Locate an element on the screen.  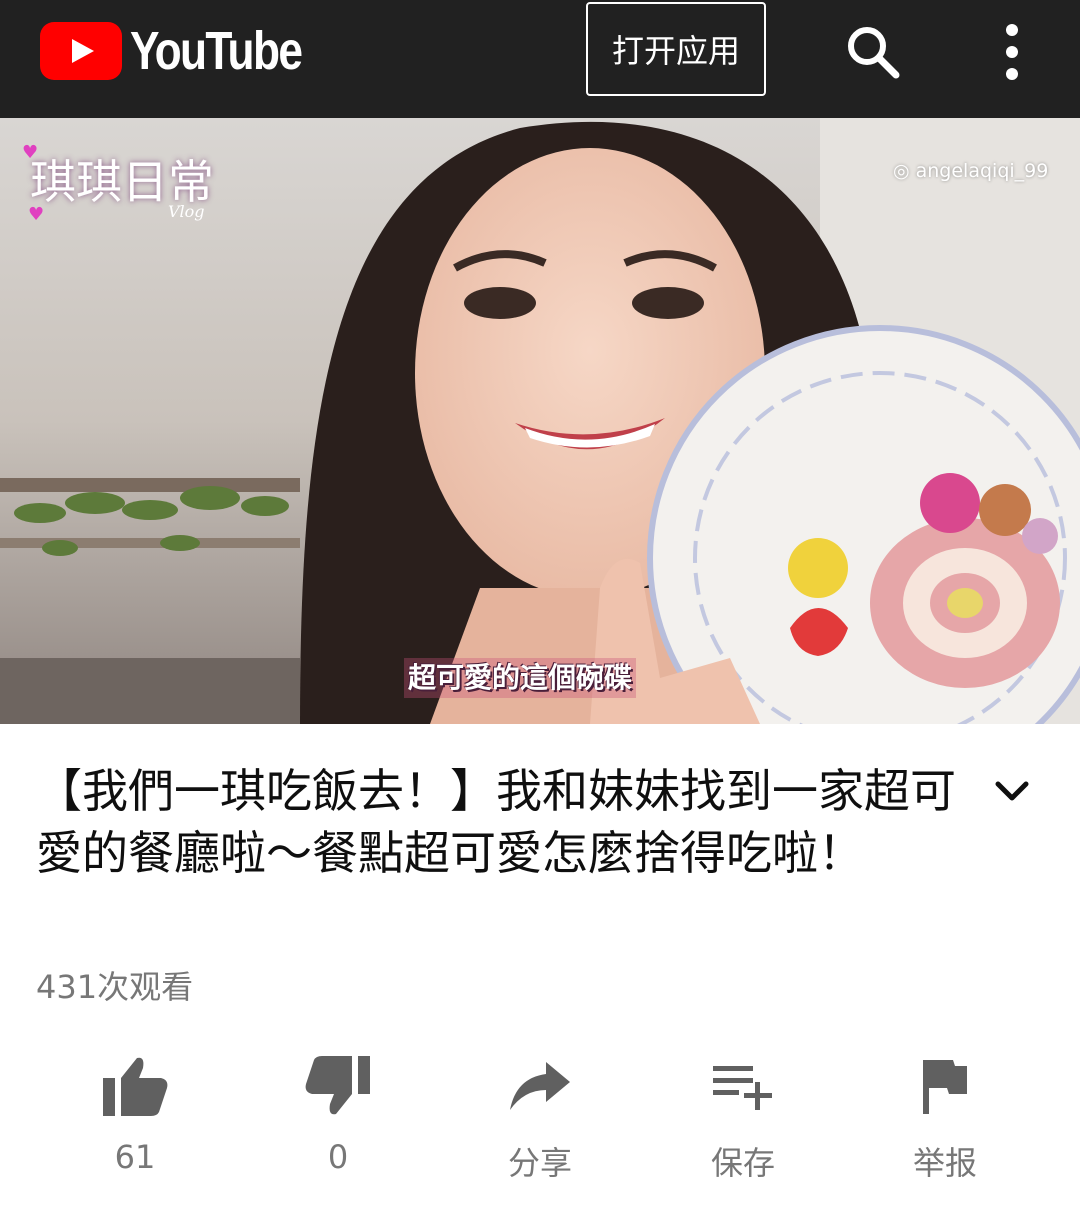
video-title: 【我們一琪吃飯去！】我和妹妹找到一家超可愛的餐廳啦～餐點超可愛怎麼捨得吃啦！ is located at coordinates (496, 822).